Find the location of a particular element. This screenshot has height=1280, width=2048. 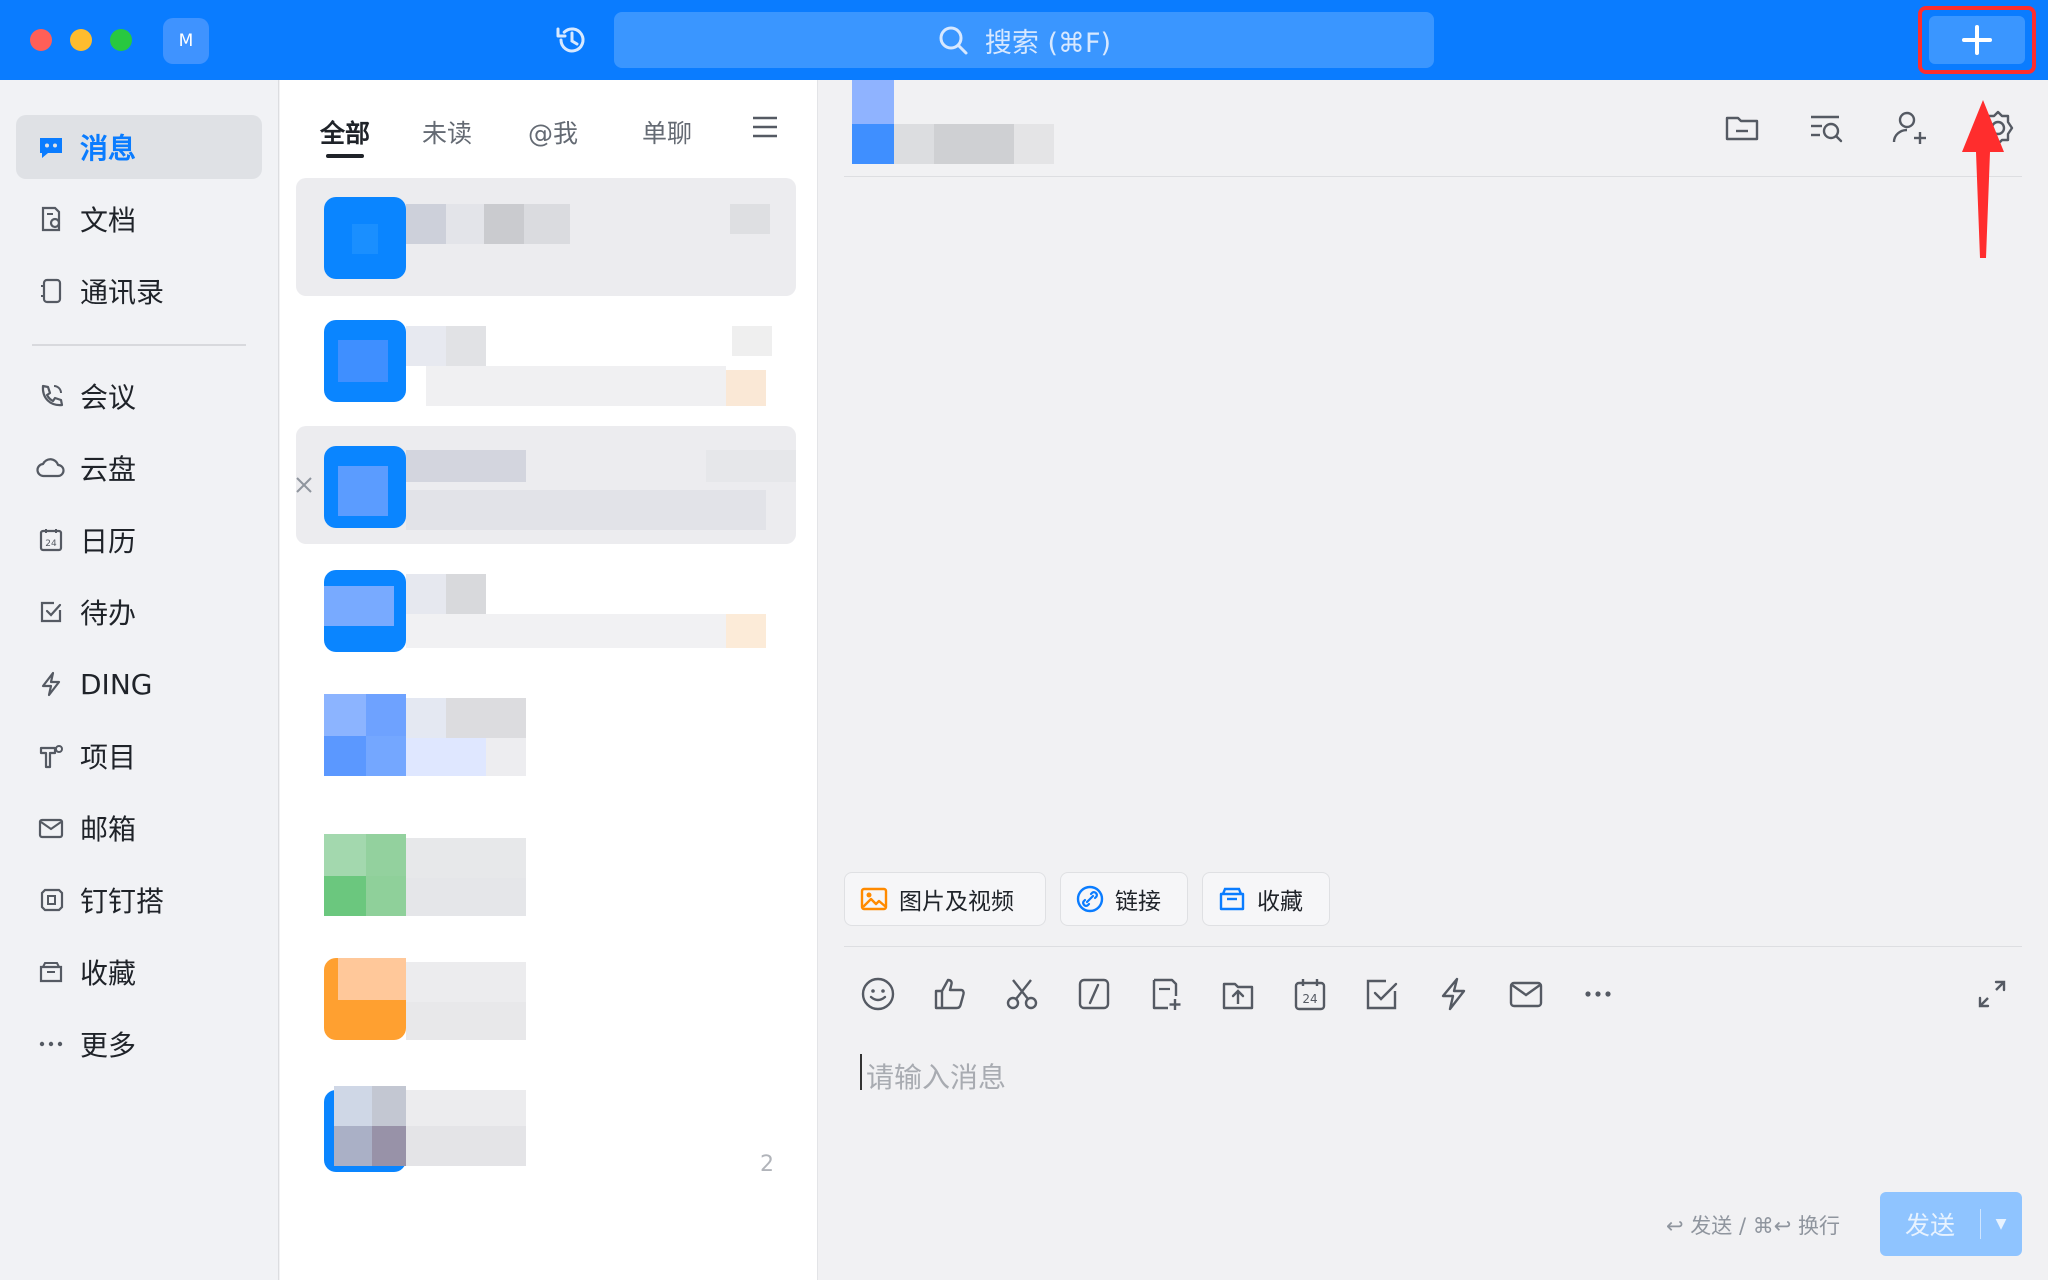

send-label: 发送 is located at coordinates (1929, 1225).